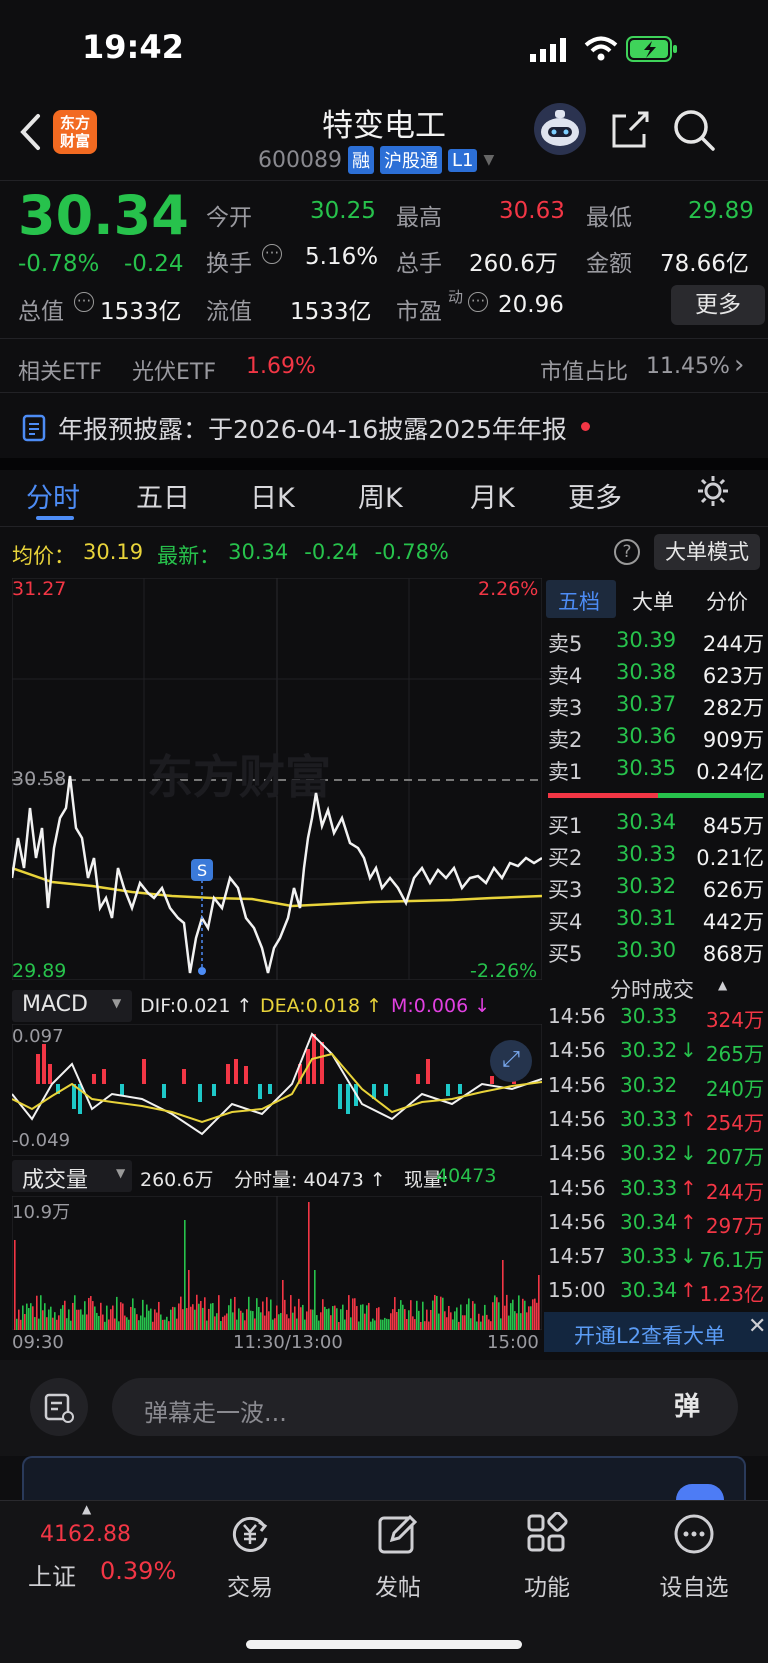 The image size is (768, 1663). What do you see at coordinates (656, 921) in the screenshot?
I see `bid-row: 买4 30.31 442万` at bounding box center [656, 921].